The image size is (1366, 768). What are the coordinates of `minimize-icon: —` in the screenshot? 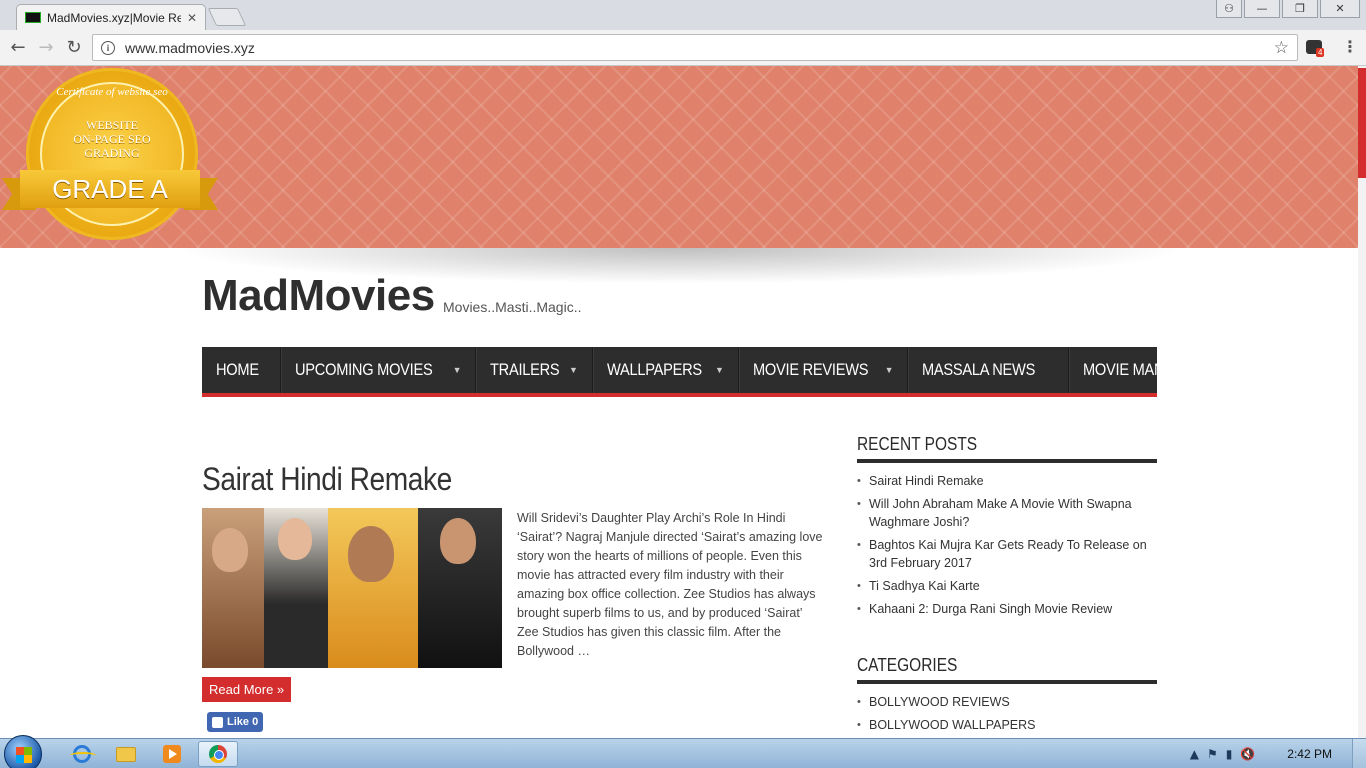 It's located at (1262, 8).